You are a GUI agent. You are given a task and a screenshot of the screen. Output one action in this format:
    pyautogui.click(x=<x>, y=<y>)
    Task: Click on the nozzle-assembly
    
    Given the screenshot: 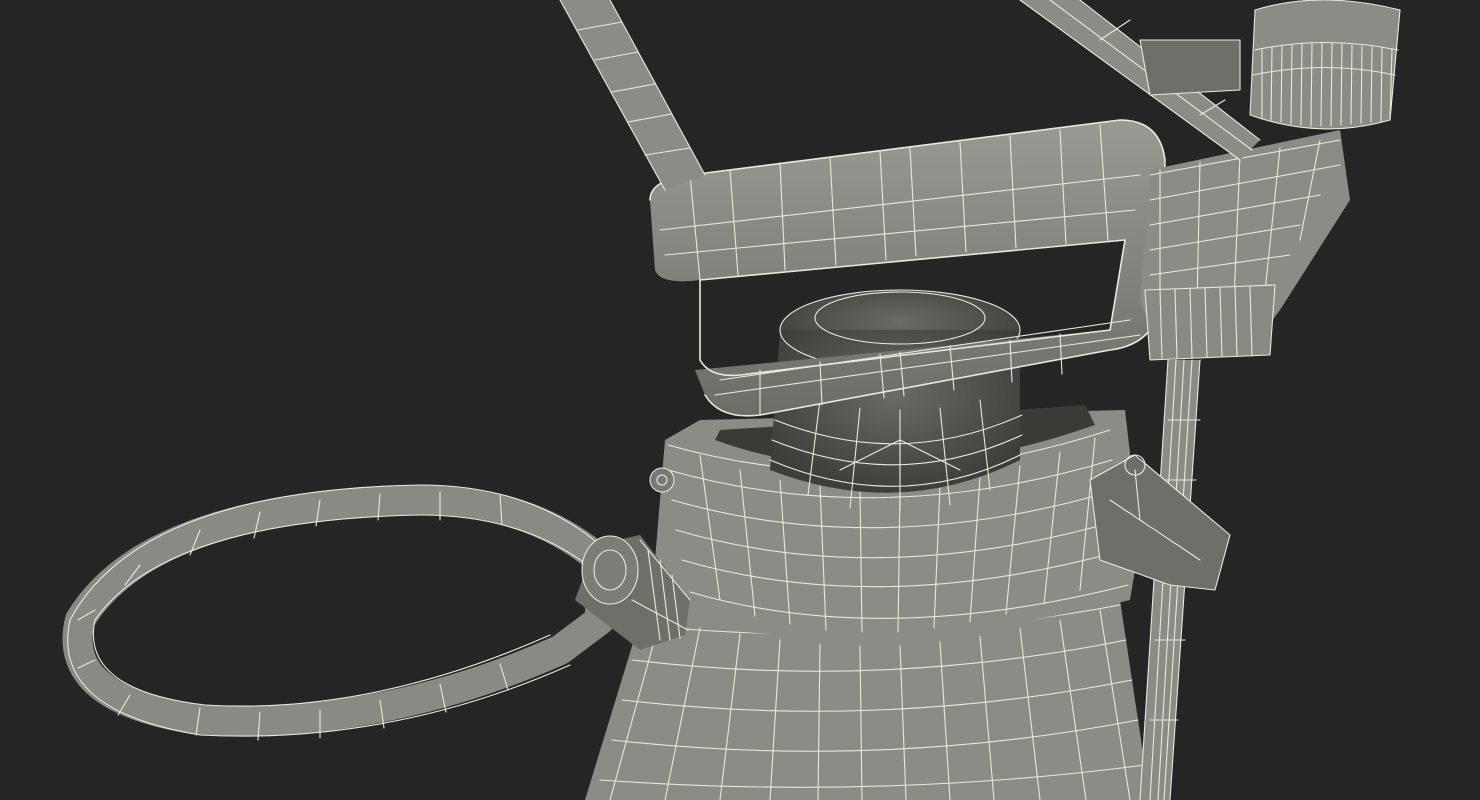 What is the action you would take?
    pyautogui.click(x=1245, y=245)
    